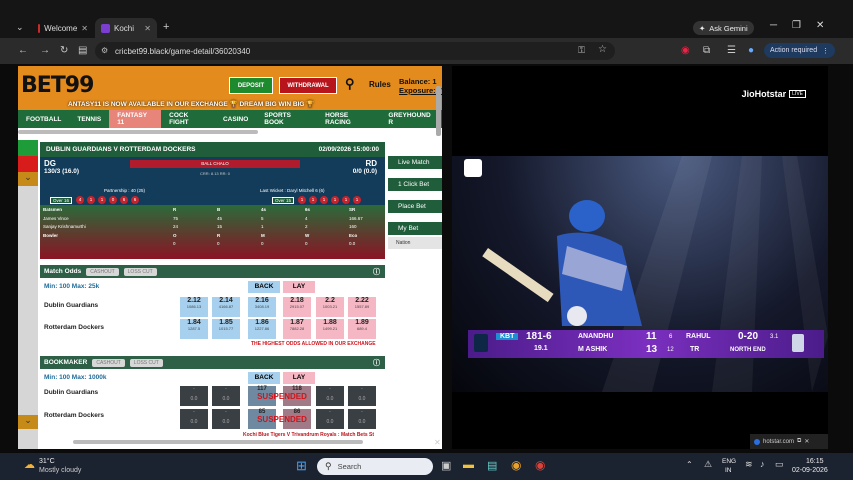 The width and height of the screenshot is (853, 480). I want to click on place-bet-tab: Place Bet, so click(415, 206).